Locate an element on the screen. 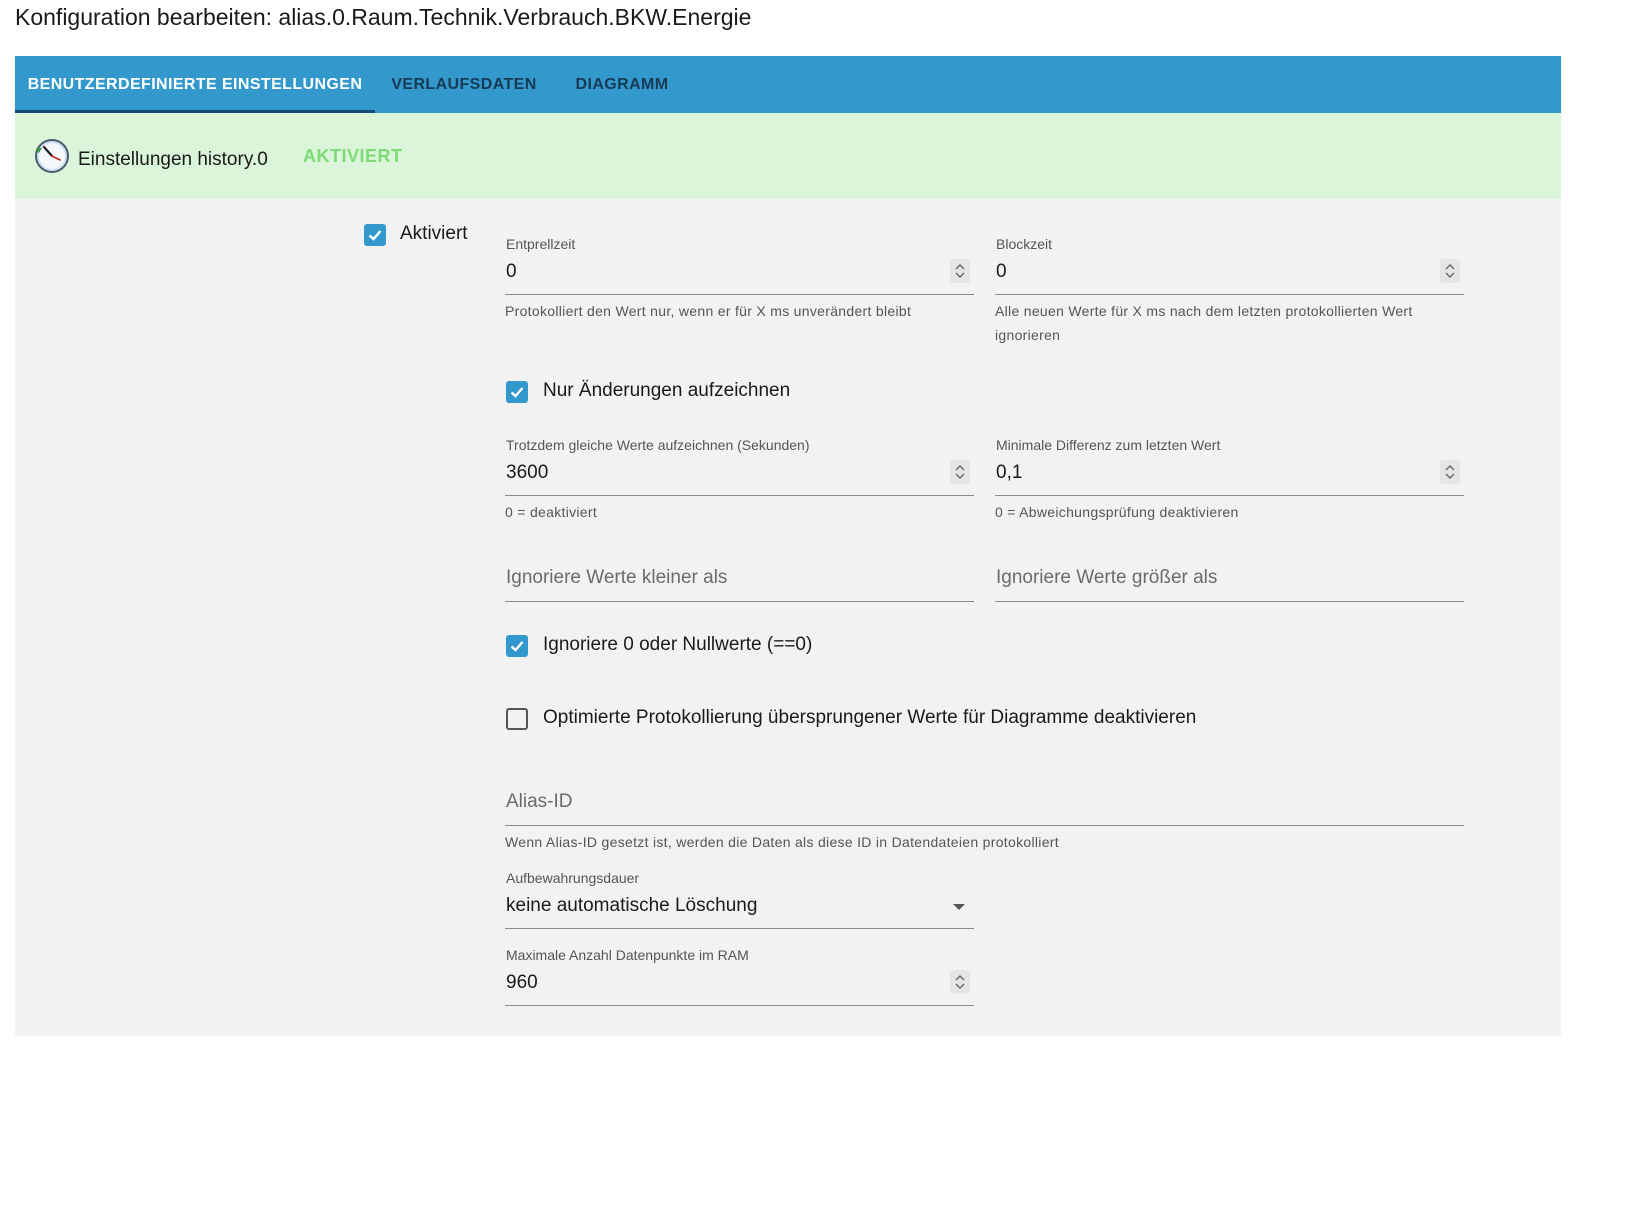  same-values-helper: 0 = deaktiviert is located at coordinates (551, 512).